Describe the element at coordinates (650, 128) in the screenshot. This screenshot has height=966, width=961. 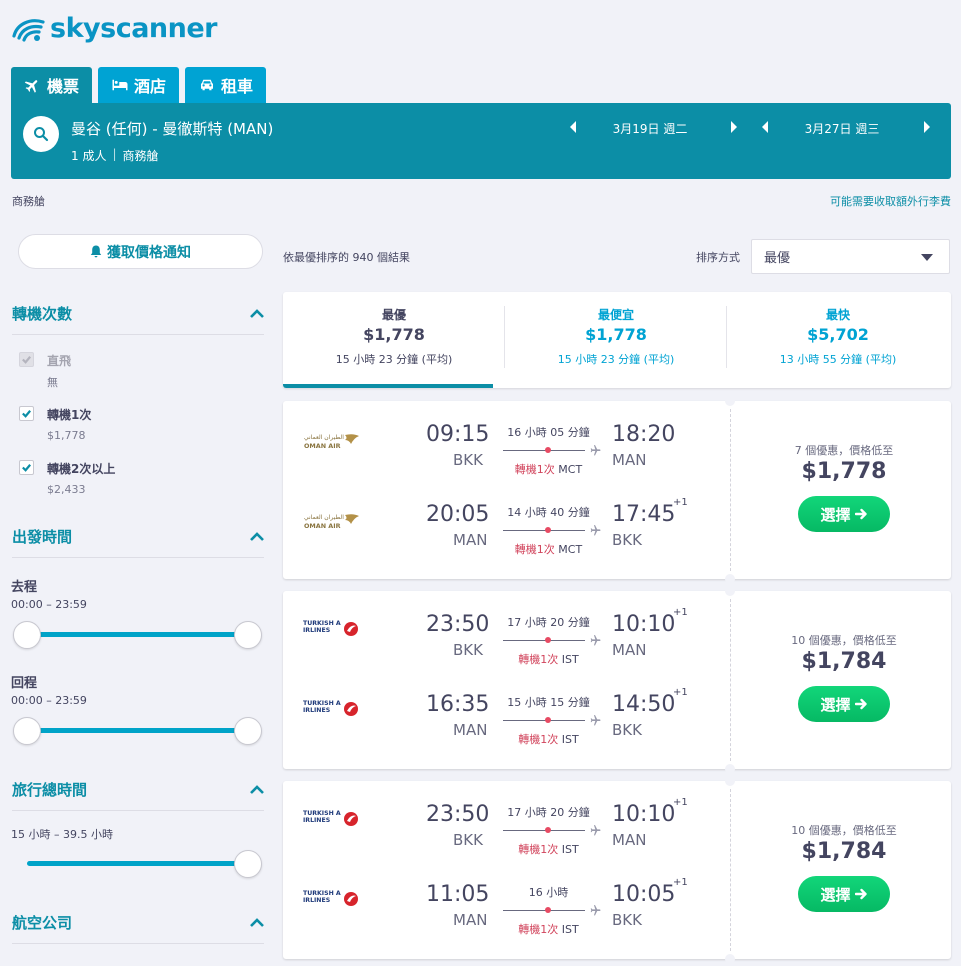
I see `depart-date: 3月19日 週二` at that location.